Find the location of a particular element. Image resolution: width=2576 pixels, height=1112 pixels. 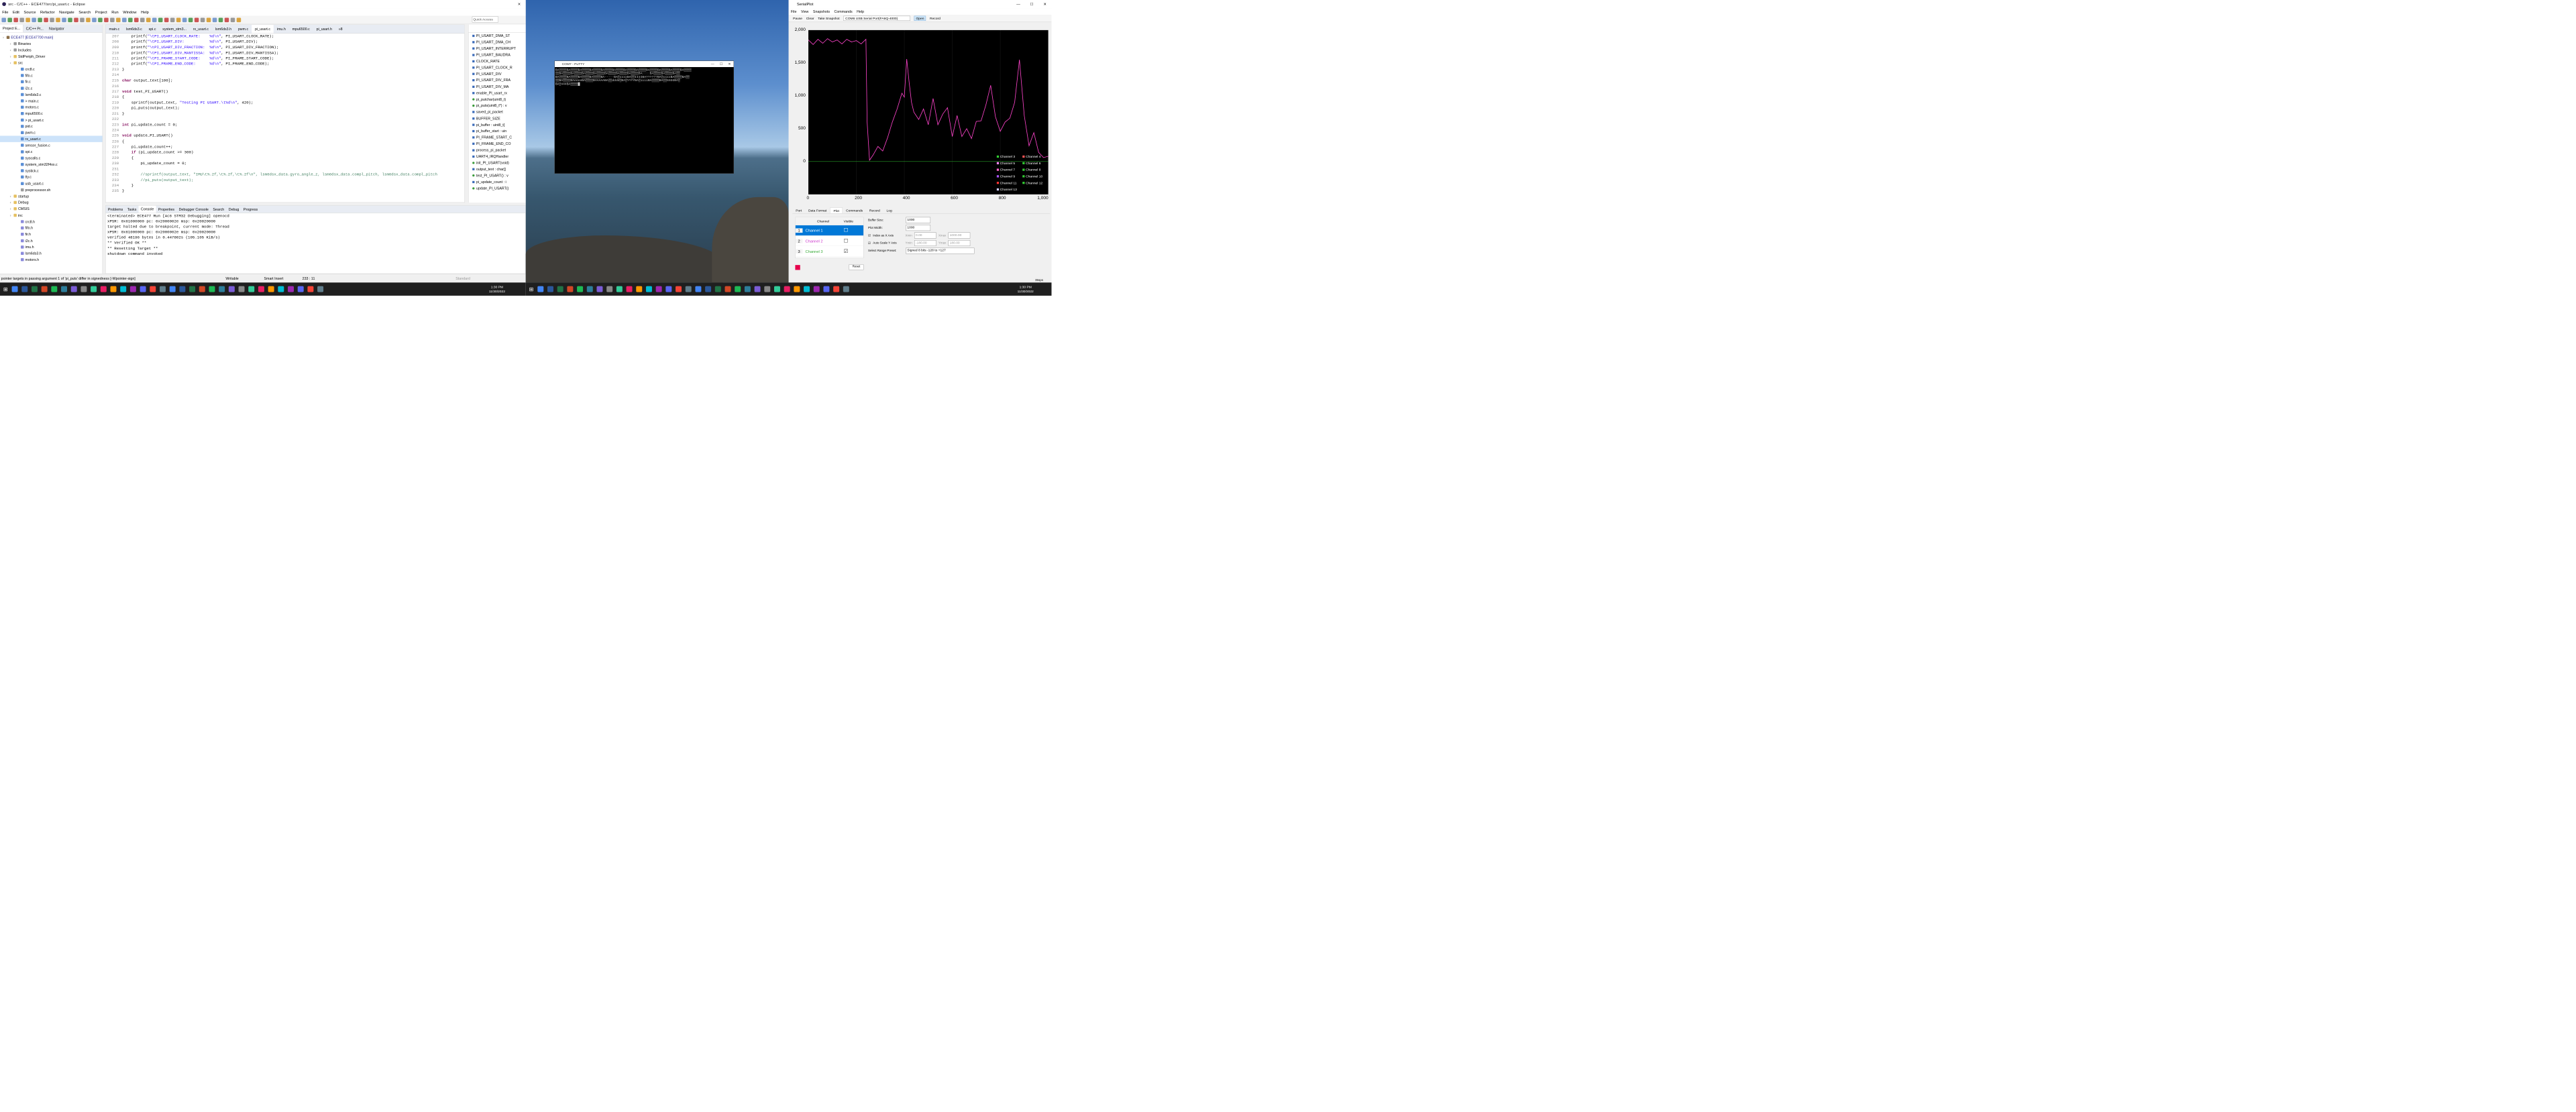

tree-item: pid.c is located at coordinates (51, 126).